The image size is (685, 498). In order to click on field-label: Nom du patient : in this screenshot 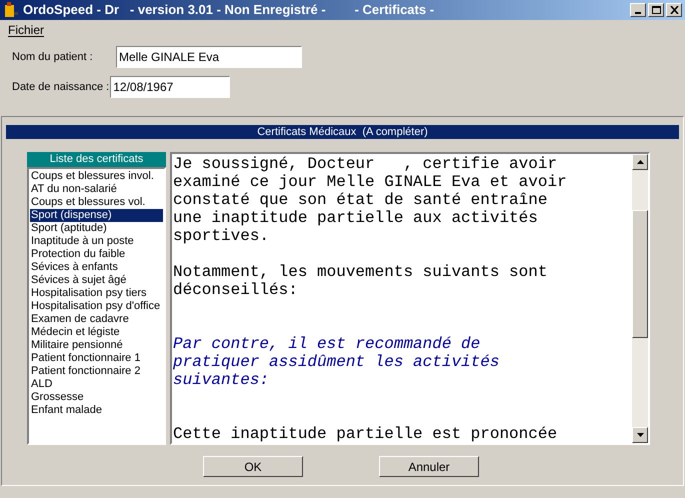, I will do `click(53, 57)`.